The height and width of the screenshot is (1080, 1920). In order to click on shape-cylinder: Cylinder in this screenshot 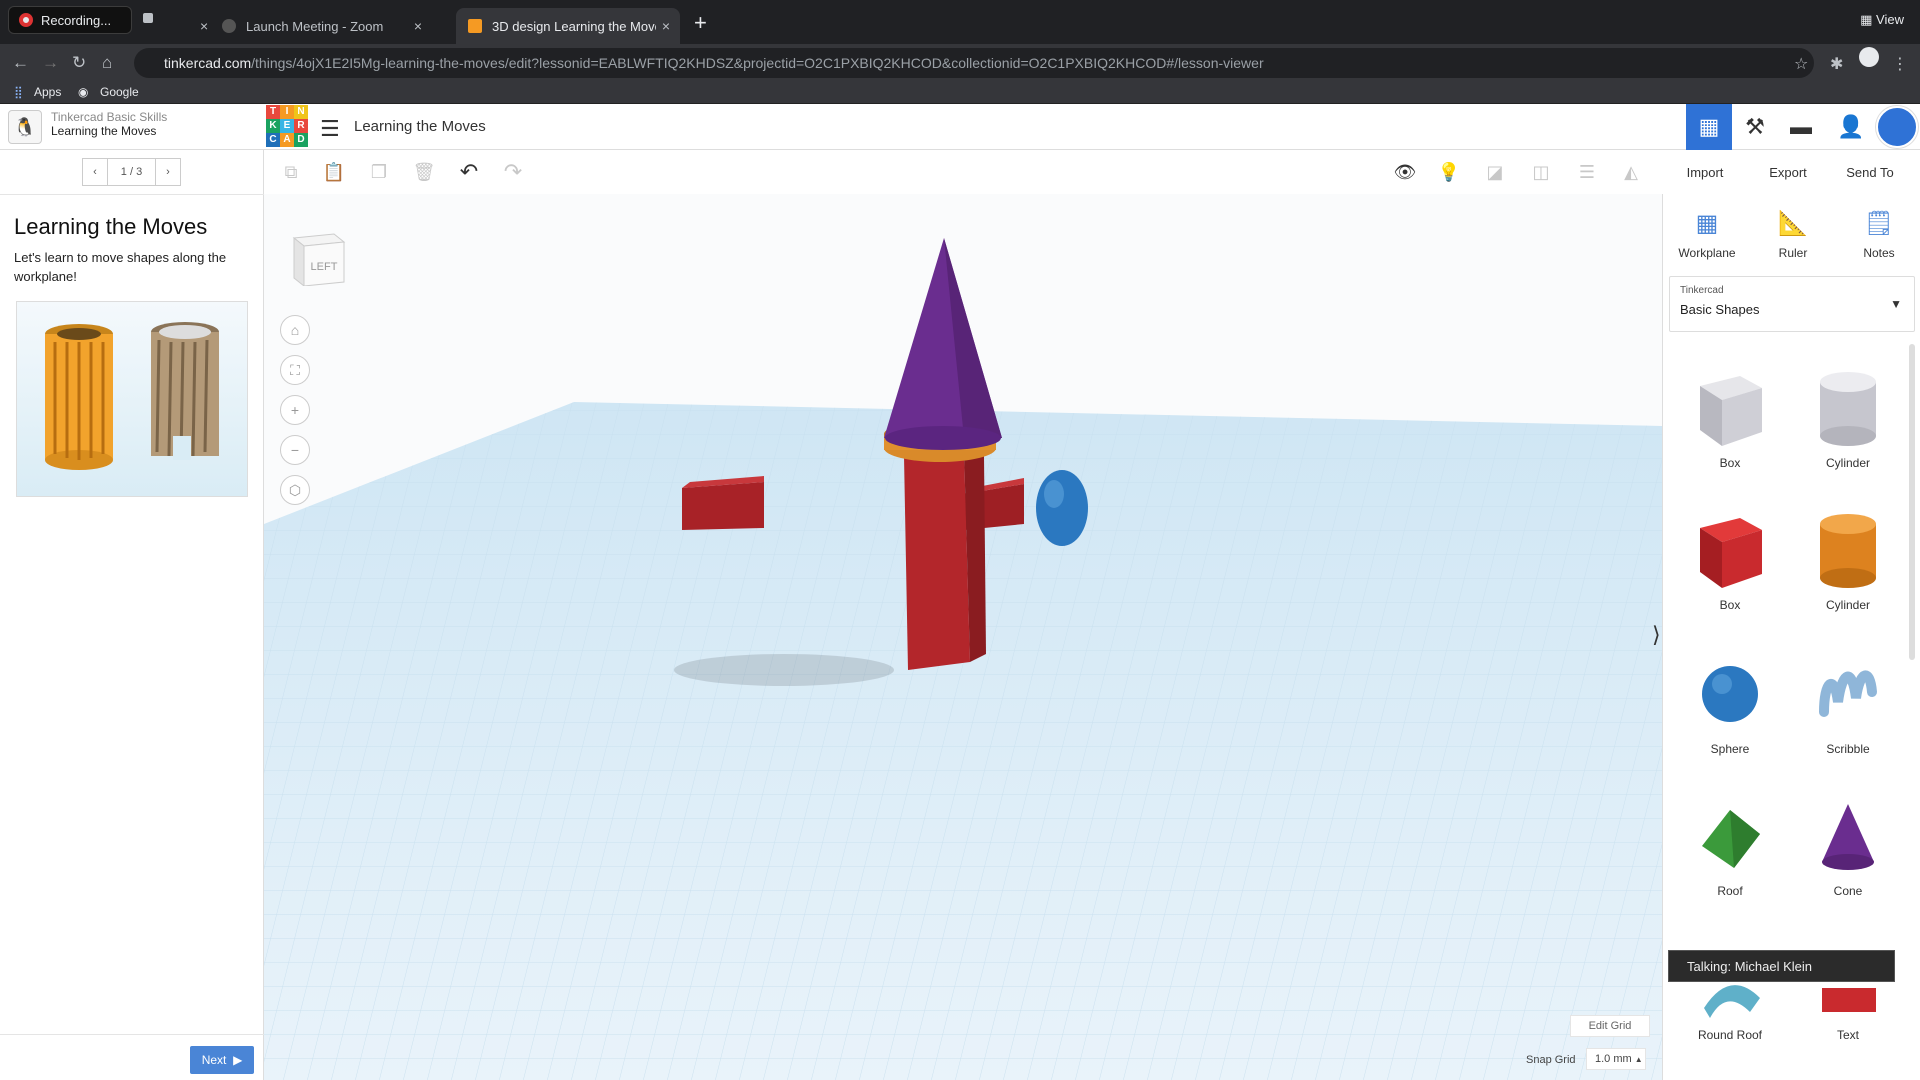, I will do `click(1848, 560)`.